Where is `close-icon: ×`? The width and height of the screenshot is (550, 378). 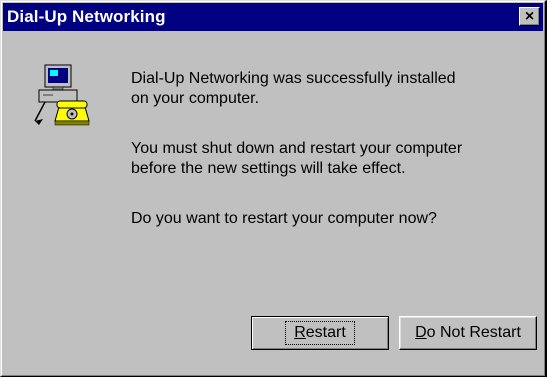 close-icon: × is located at coordinates (529, 16).